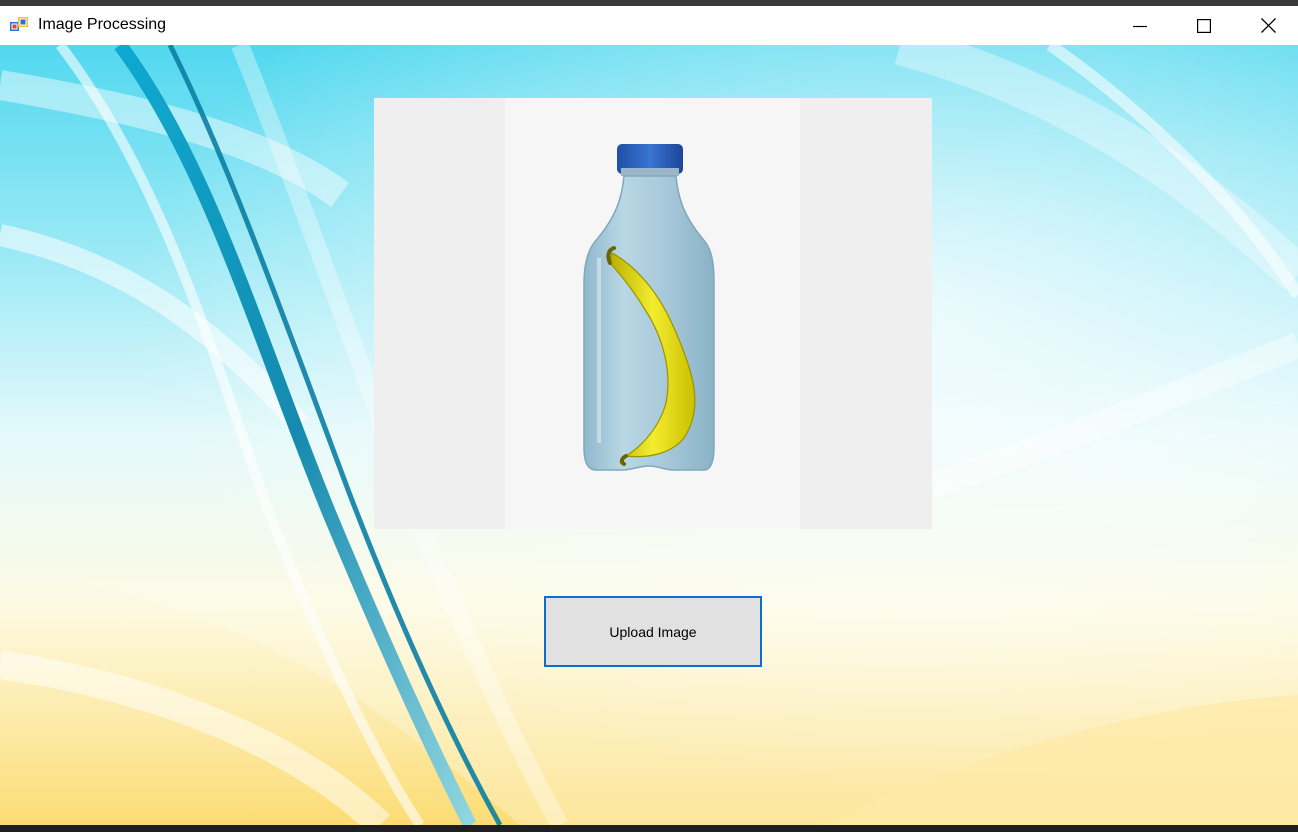 The image size is (1298, 832). I want to click on background-taskbar-strip-bottom, so click(649, 828).